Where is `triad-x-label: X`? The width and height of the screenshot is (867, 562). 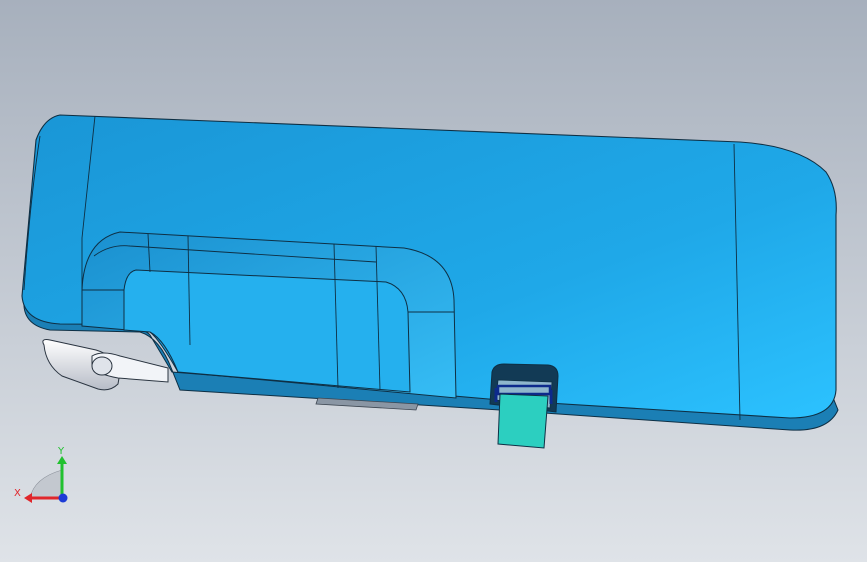
triad-x-label: X is located at coordinates (17, 493).